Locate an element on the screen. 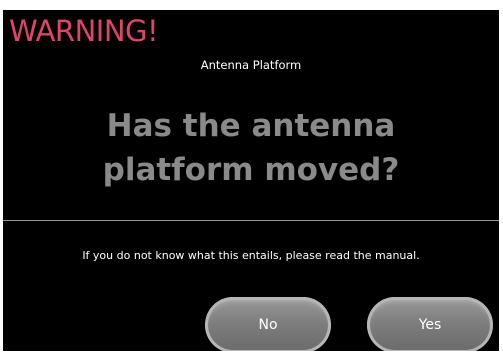 This screenshot has width=503, height=355. no-button: No is located at coordinates (268, 324).